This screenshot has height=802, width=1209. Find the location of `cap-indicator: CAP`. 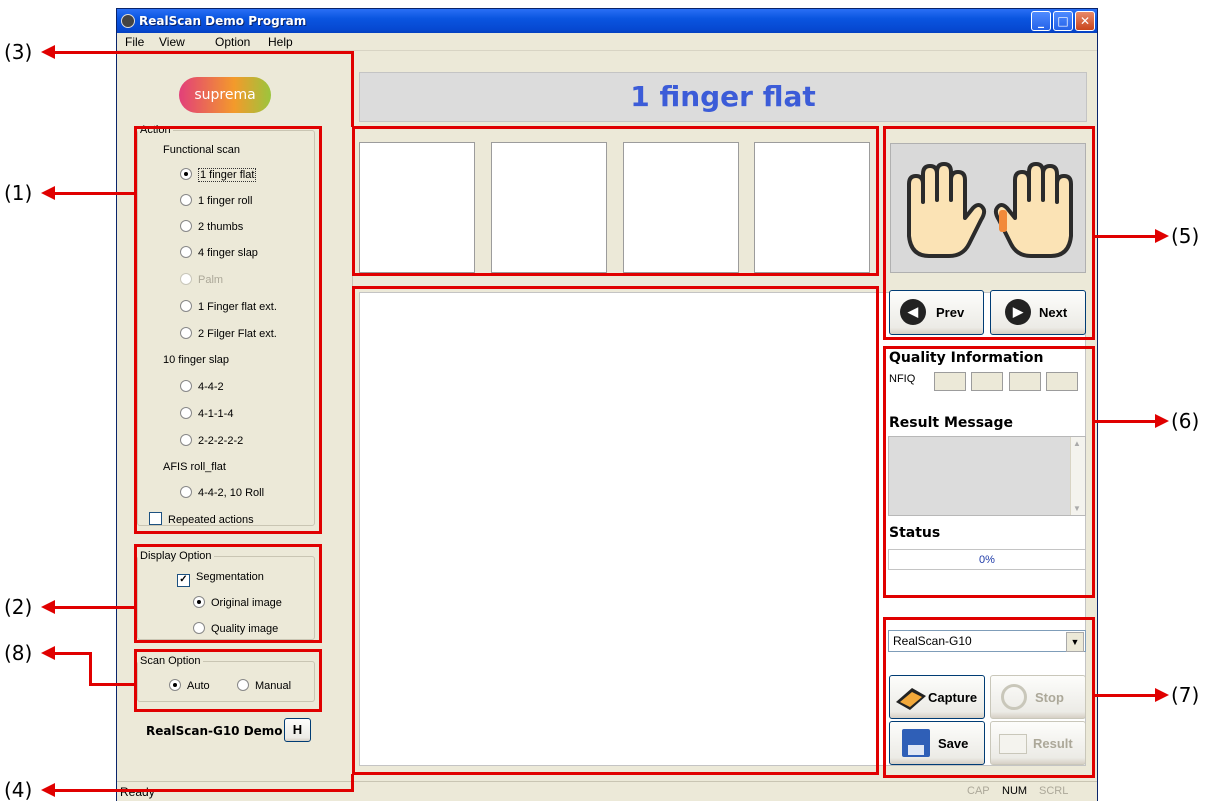

cap-indicator: CAP is located at coordinates (978, 791).